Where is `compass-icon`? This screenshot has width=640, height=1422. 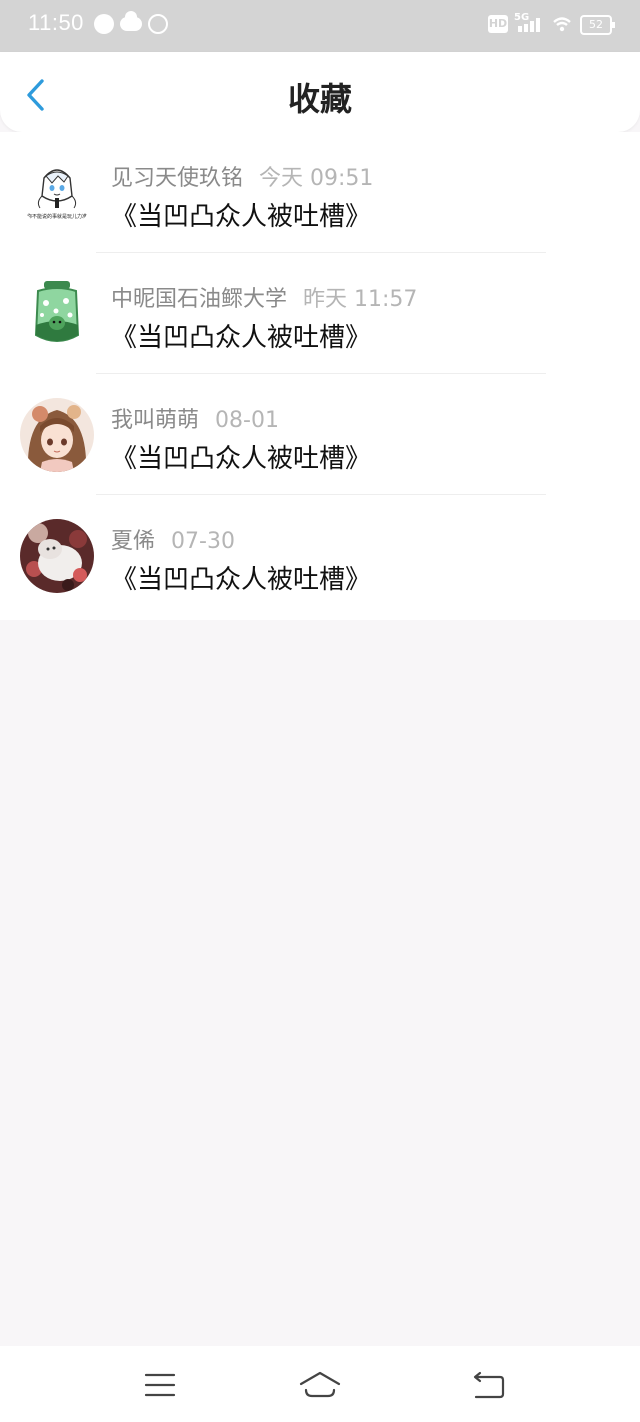
compass-icon is located at coordinates (104, 24).